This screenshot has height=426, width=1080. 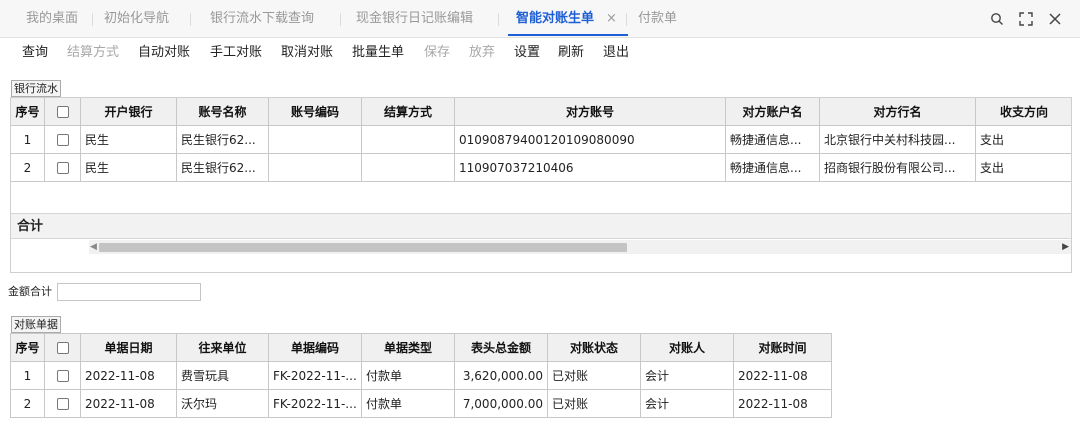 What do you see at coordinates (222, 347) in the screenshot?
I see `column-header: 往来单位` at bounding box center [222, 347].